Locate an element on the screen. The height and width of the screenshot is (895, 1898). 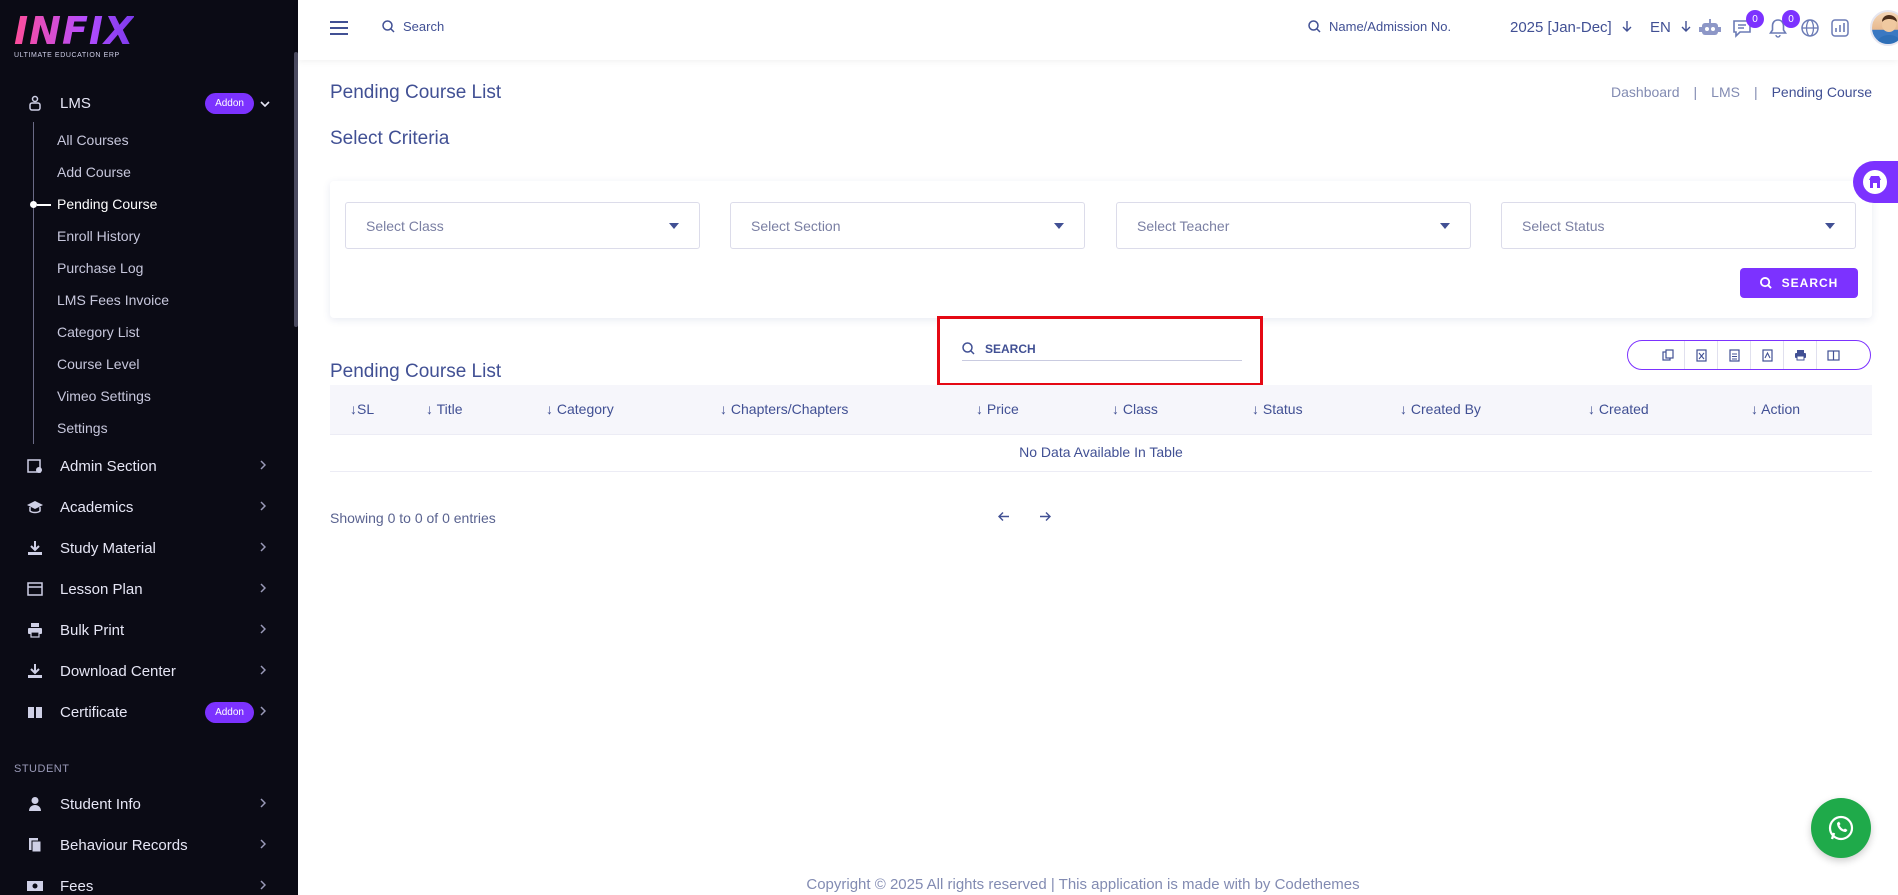
column-created-by: ↓ Created By is located at coordinates (1440, 409).